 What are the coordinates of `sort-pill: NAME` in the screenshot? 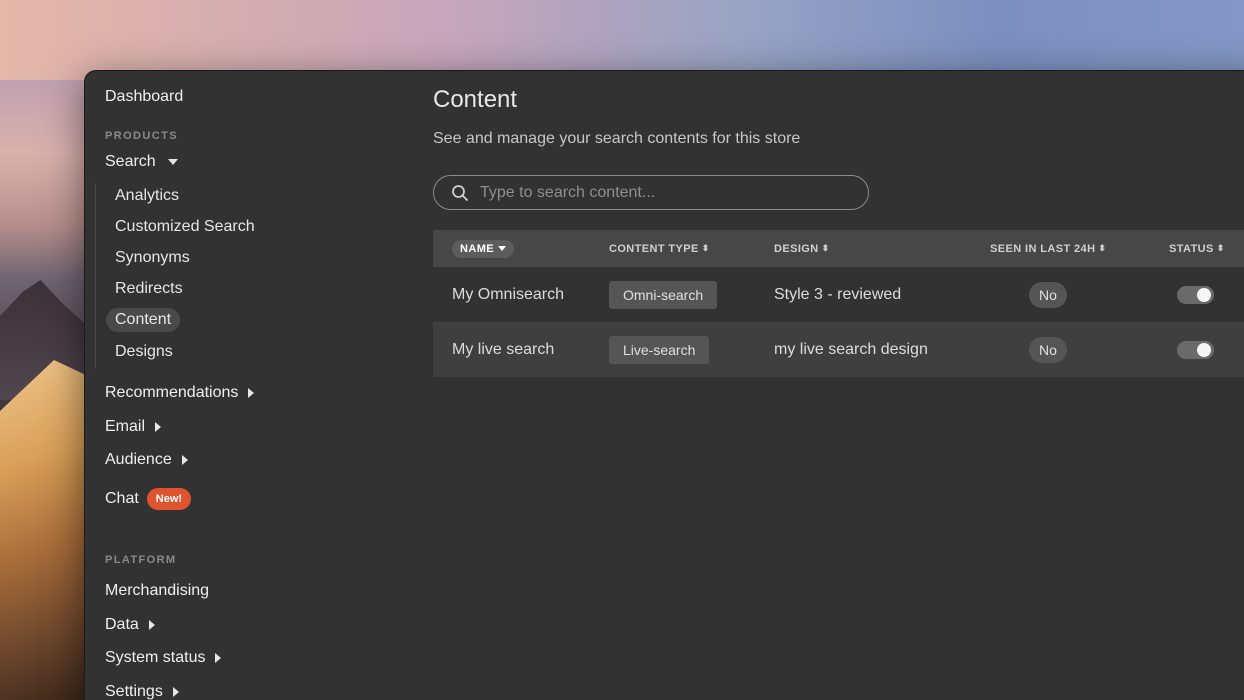 It's located at (483, 248).